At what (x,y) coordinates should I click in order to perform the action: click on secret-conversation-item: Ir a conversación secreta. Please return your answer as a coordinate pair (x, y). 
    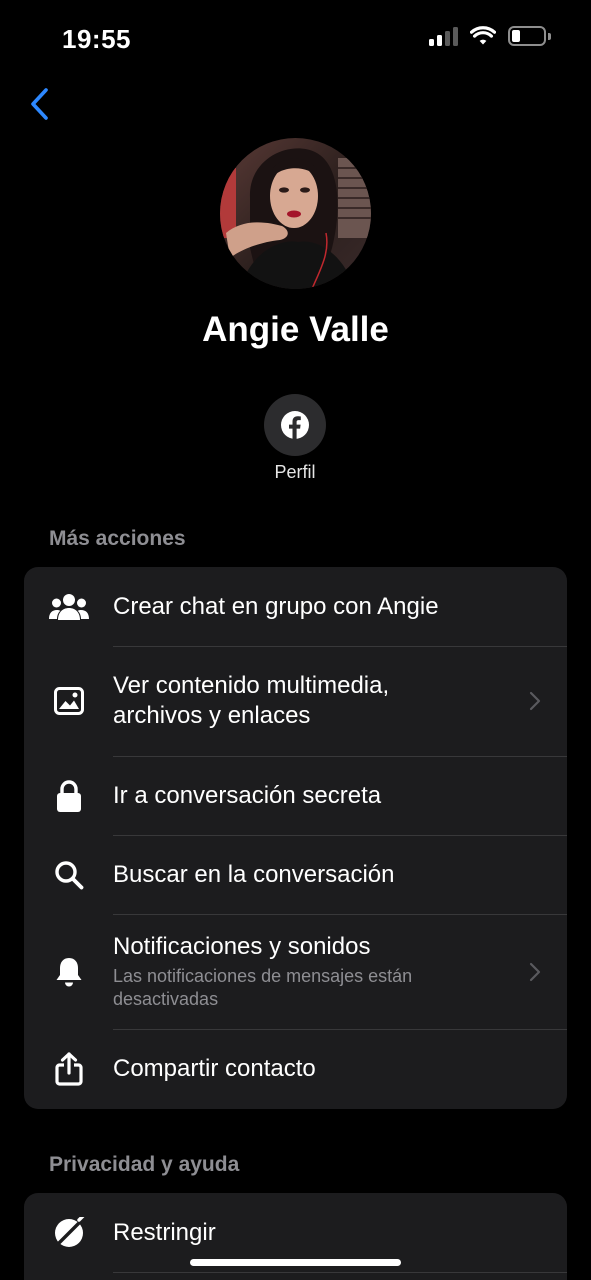
    Looking at the image, I should click on (295, 795).